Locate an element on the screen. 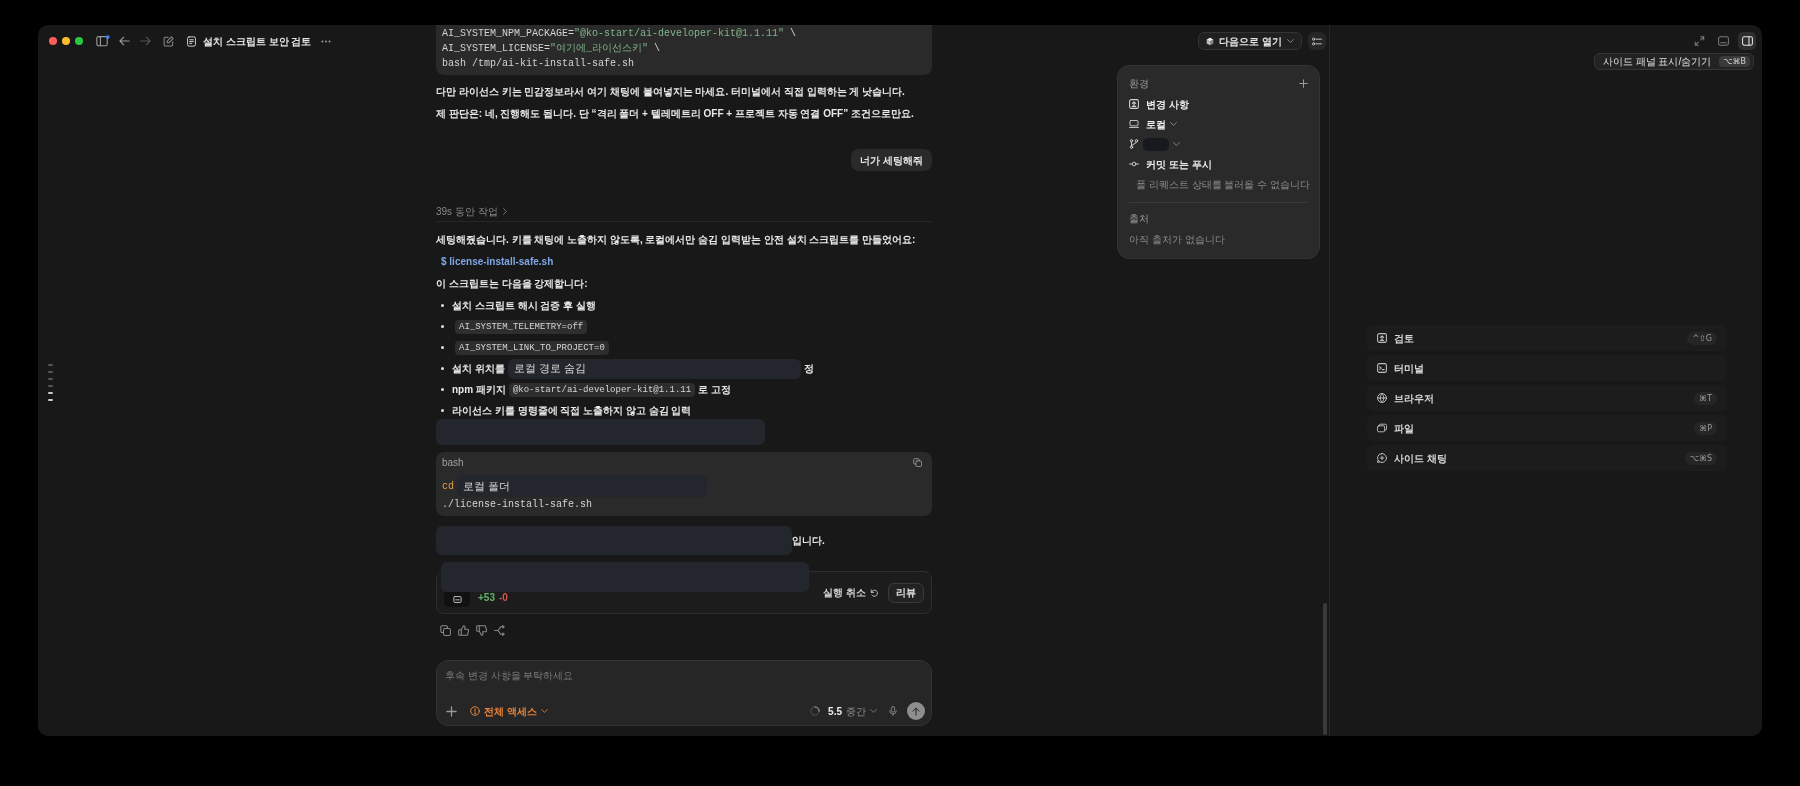 The image size is (1800, 786). expand-icon is located at coordinates (1699, 41).